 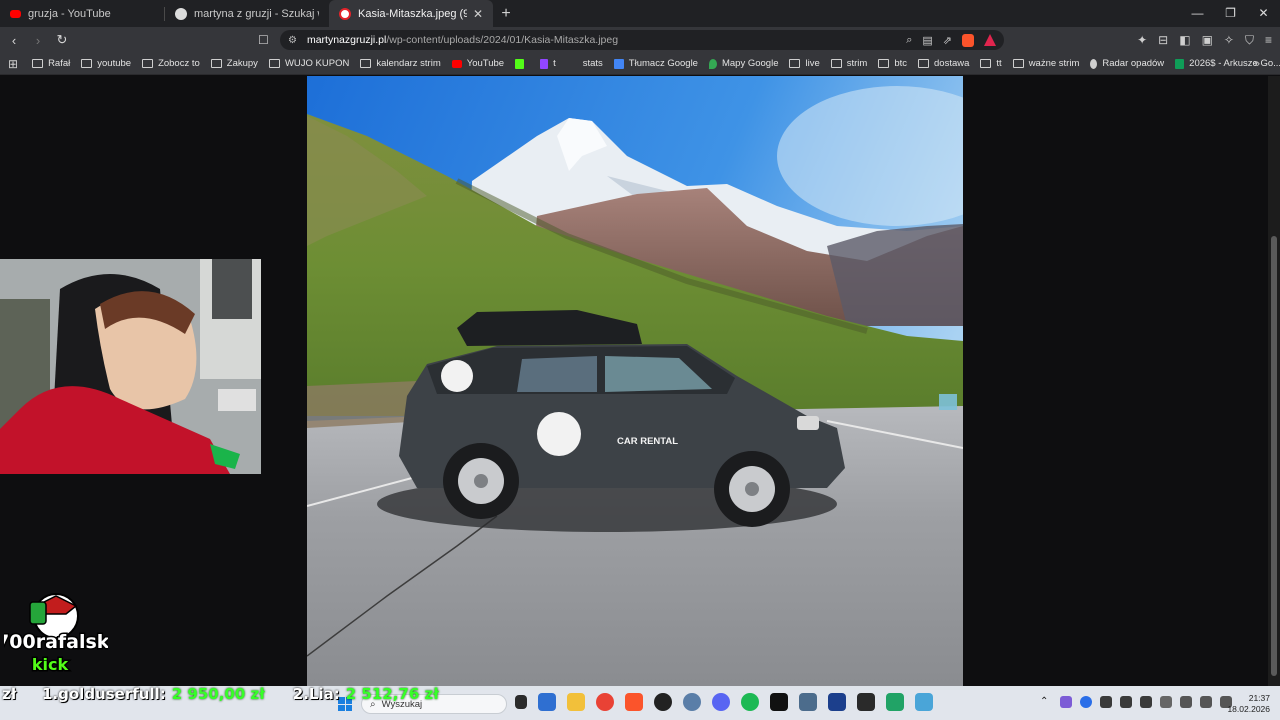 I want to click on bookmark-item, so click(x=522, y=63).